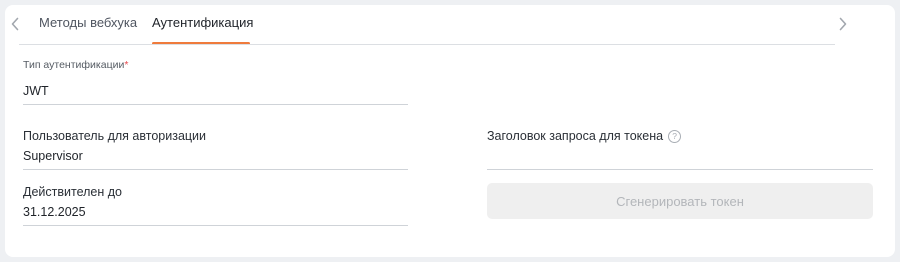  Describe the element at coordinates (215, 65) in the screenshot. I see `auth-type-label-row: Тип аутентификации*` at that location.